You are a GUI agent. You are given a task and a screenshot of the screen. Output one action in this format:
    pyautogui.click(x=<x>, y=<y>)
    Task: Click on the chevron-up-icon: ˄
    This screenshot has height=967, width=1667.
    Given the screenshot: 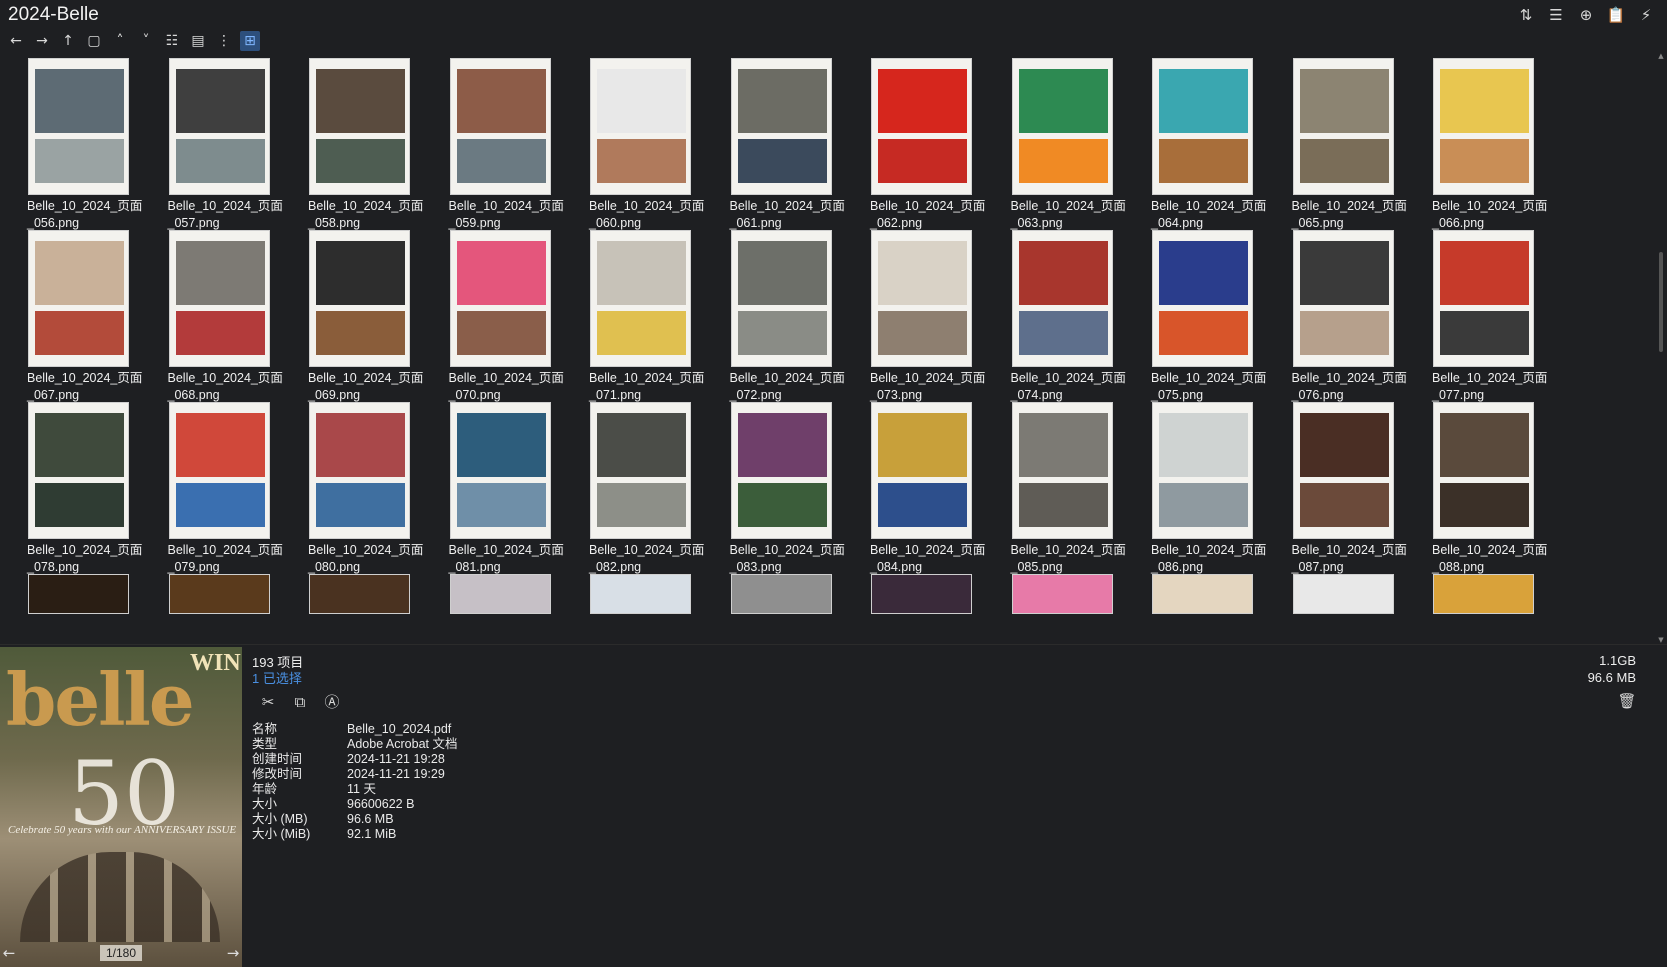 What is the action you would take?
    pyautogui.click(x=120, y=41)
    